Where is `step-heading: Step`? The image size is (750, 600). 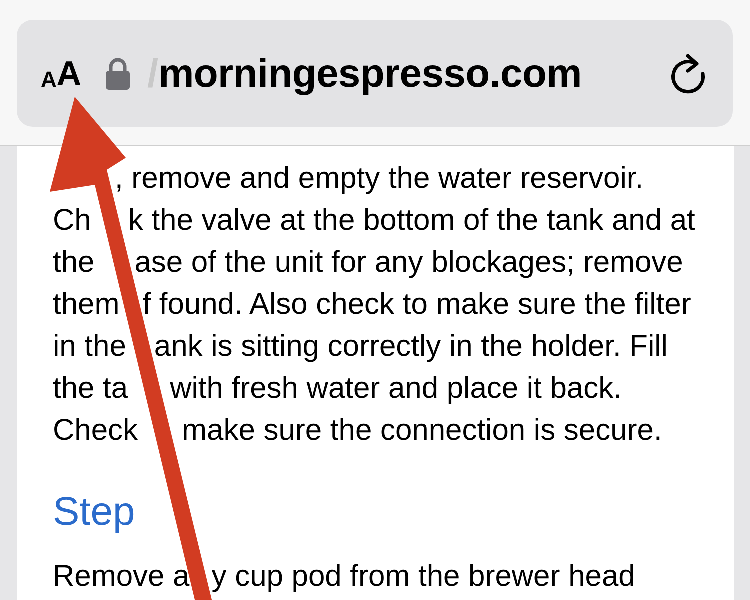 step-heading: Step is located at coordinates (94, 512).